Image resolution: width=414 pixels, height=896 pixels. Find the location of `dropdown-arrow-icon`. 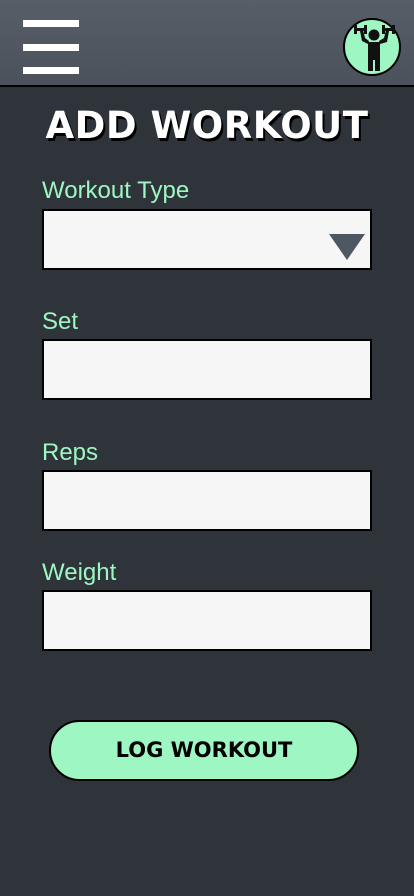

dropdown-arrow-icon is located at coordinates (347, 247).